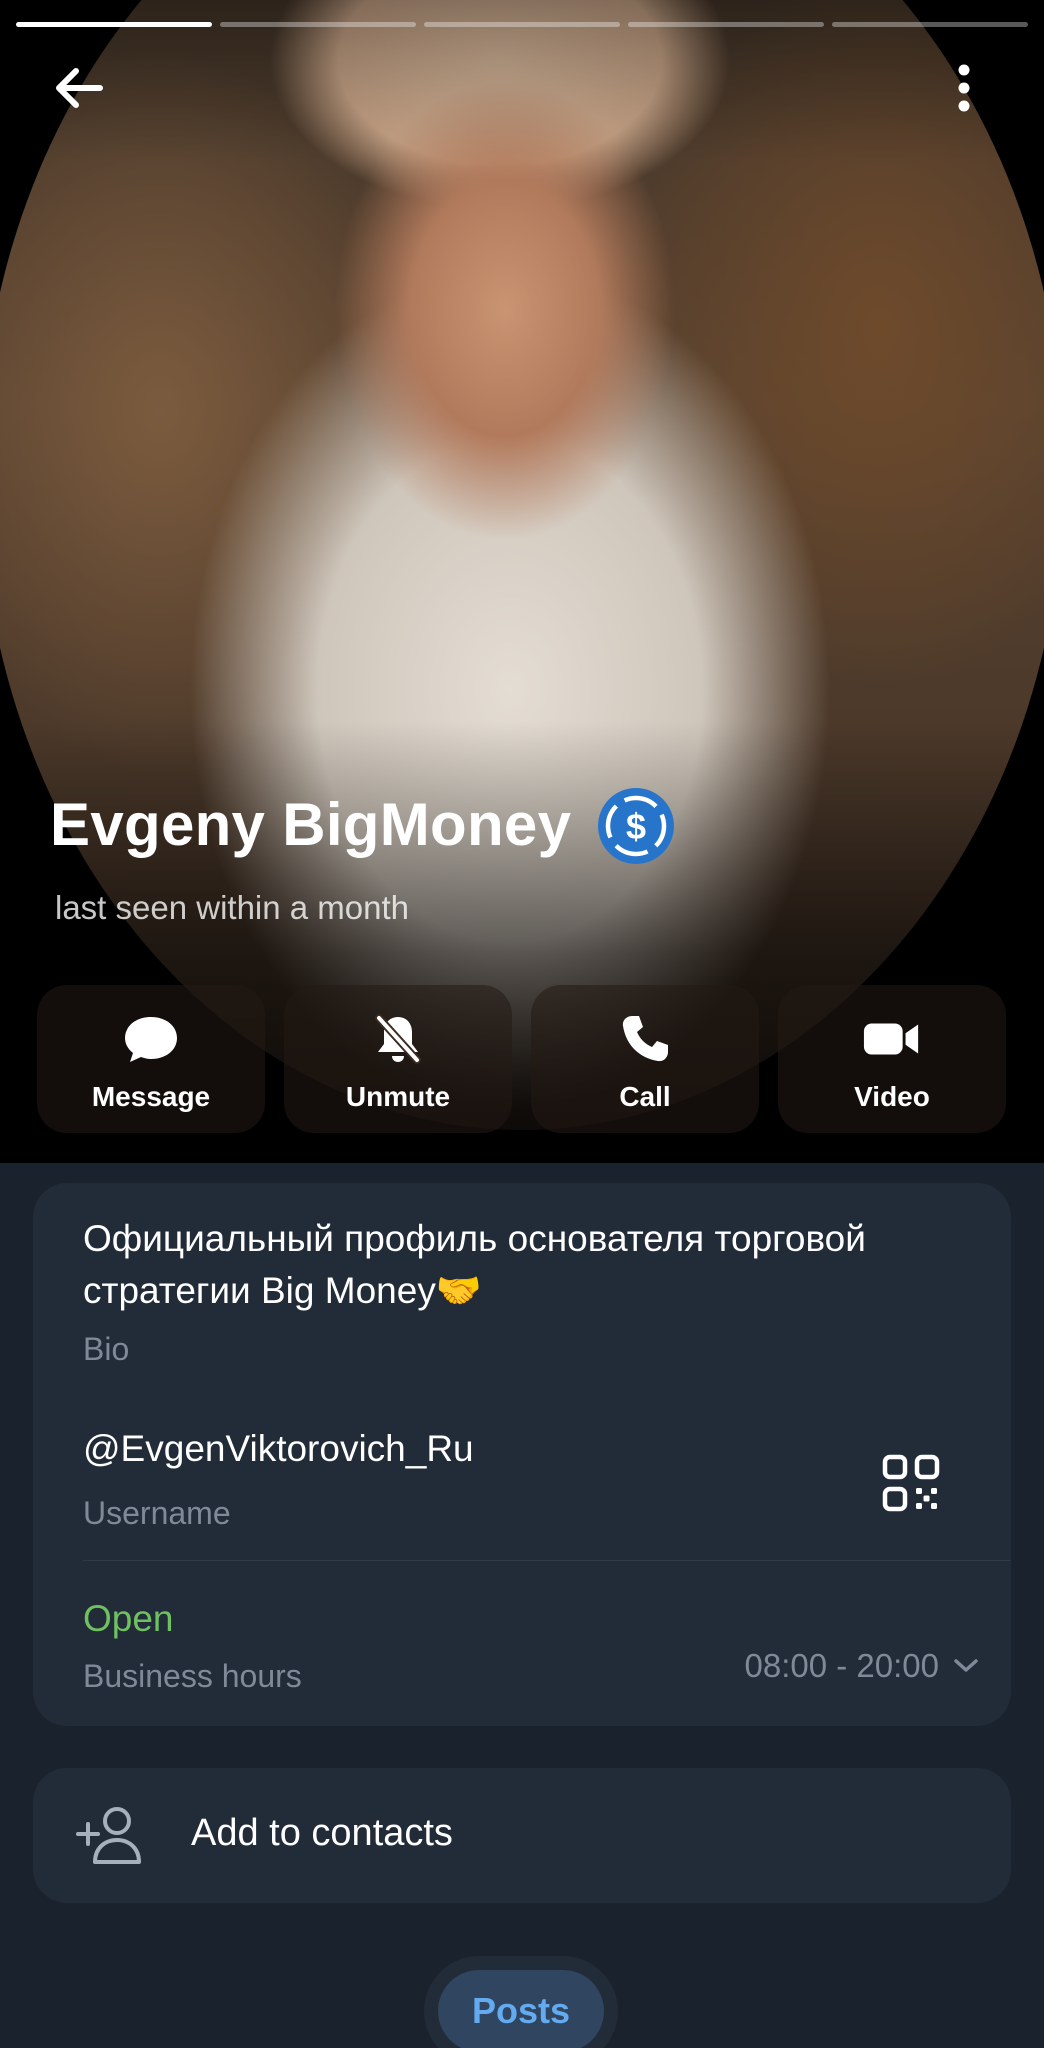 The width and height of the screenshot is (1044, 2048). What do you see at coordinates (128, 1619) in the screenshot?
I see `business-open-status: Open` at bounding box center [128, 1619].